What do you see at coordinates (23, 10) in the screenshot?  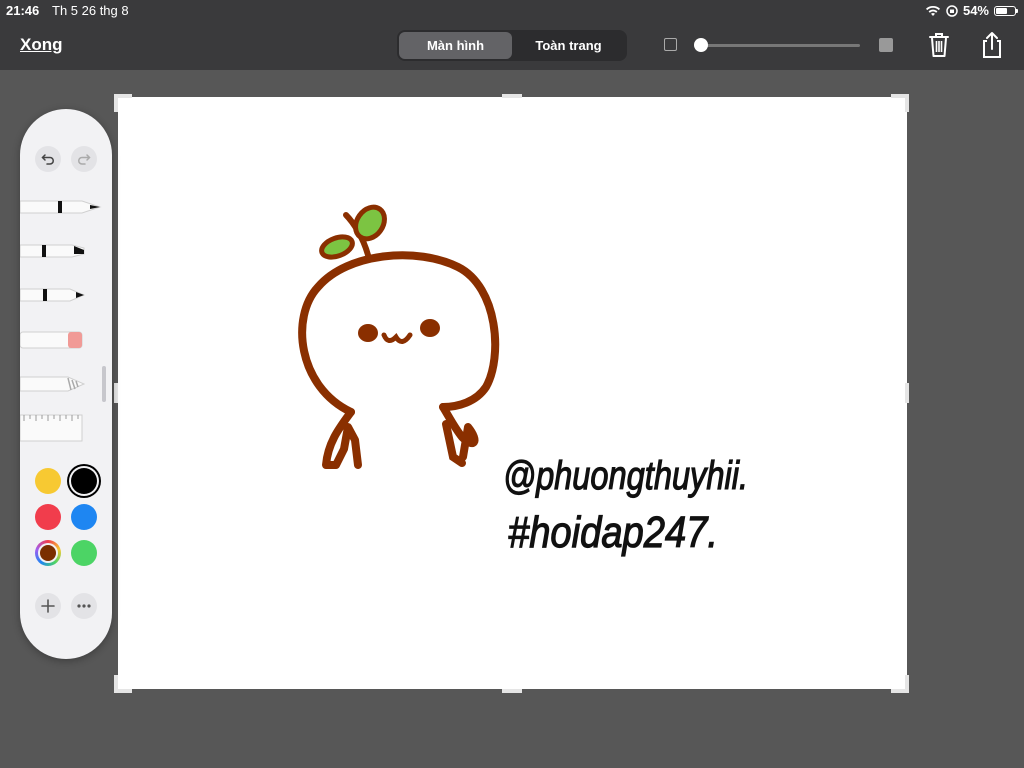 I see `status-time: 21:46` at bounding box center [23, 10].